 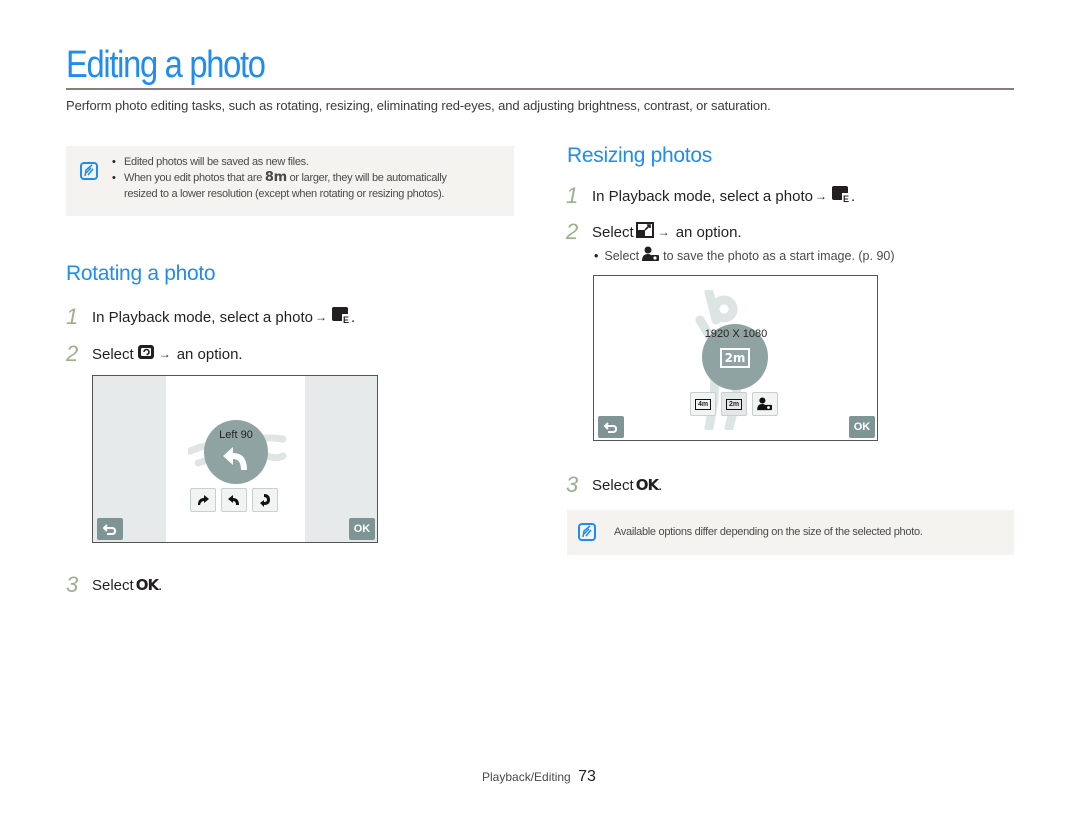 I want to click on resize-screen: 1920 X 1080 2m 4m 2m OK, so click(x=735, y=358).